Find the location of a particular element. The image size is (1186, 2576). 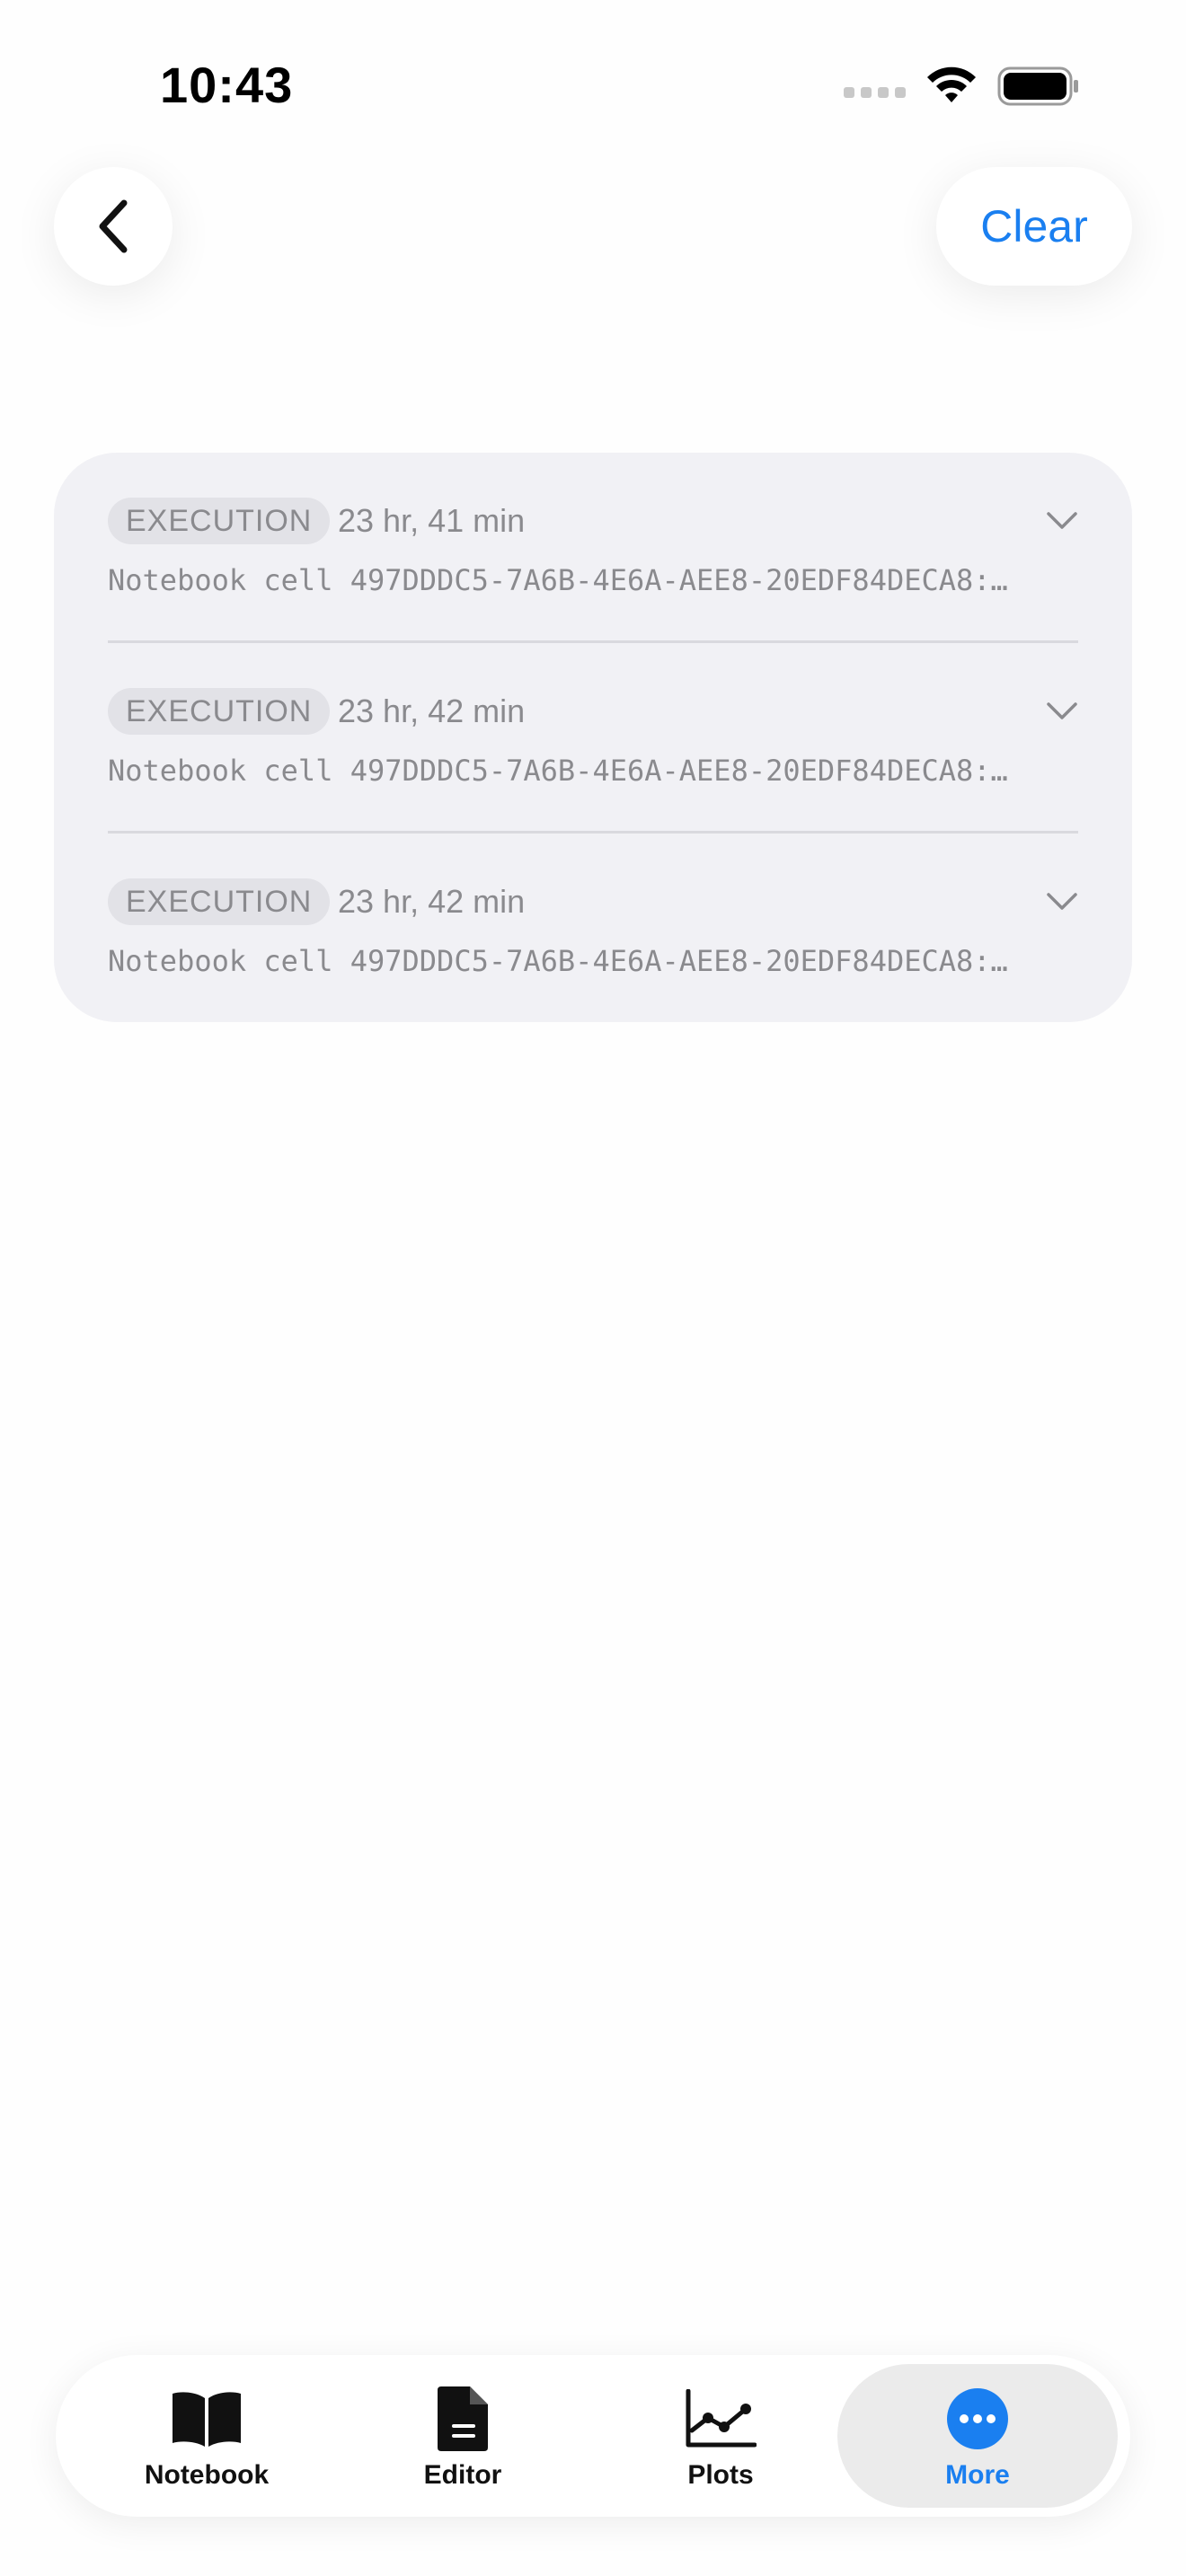

tab-editor: Editor is located at coordinates (462, 2436).